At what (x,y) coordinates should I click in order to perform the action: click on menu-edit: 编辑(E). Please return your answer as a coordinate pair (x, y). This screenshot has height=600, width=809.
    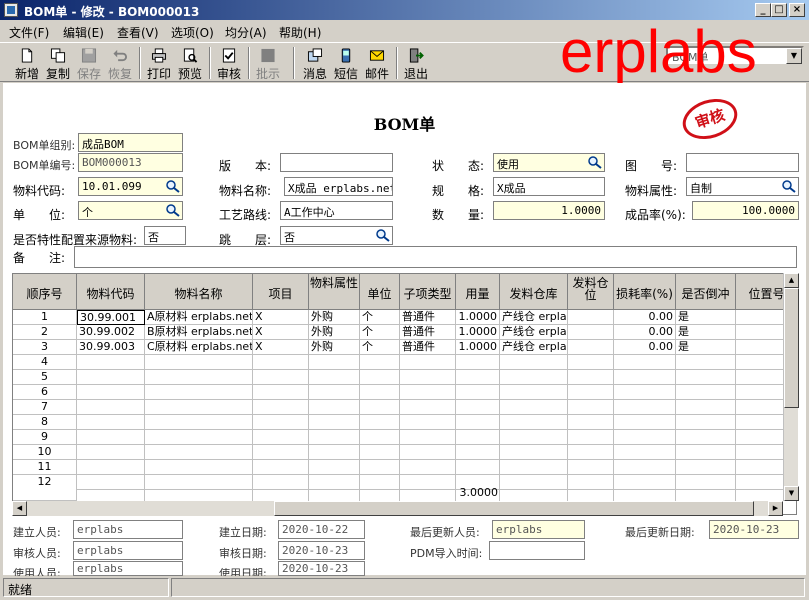
    Looking at the image, I should click on (83, 32).